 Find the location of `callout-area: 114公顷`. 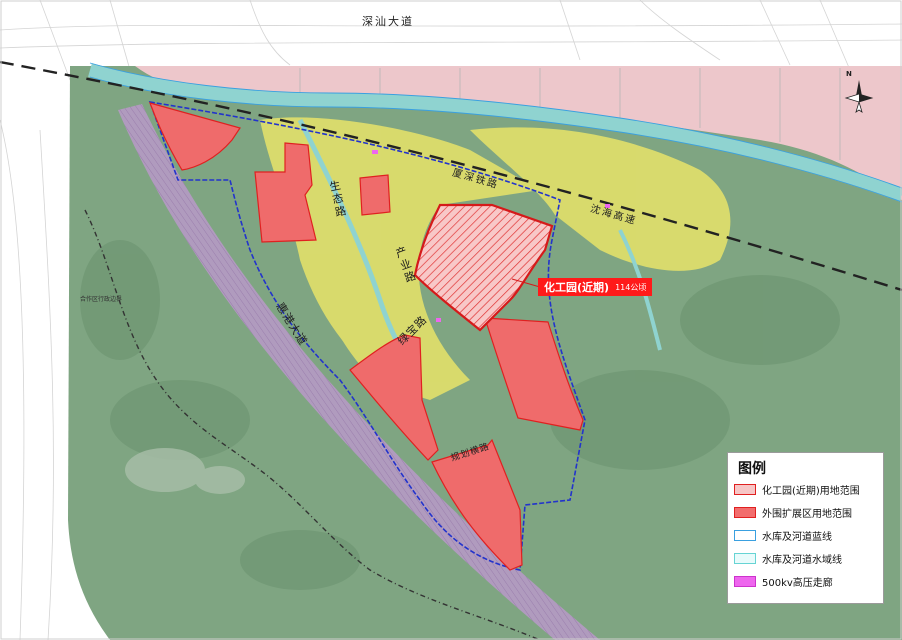

callout-area: 114公顷 is located at coordinates (631, 287).